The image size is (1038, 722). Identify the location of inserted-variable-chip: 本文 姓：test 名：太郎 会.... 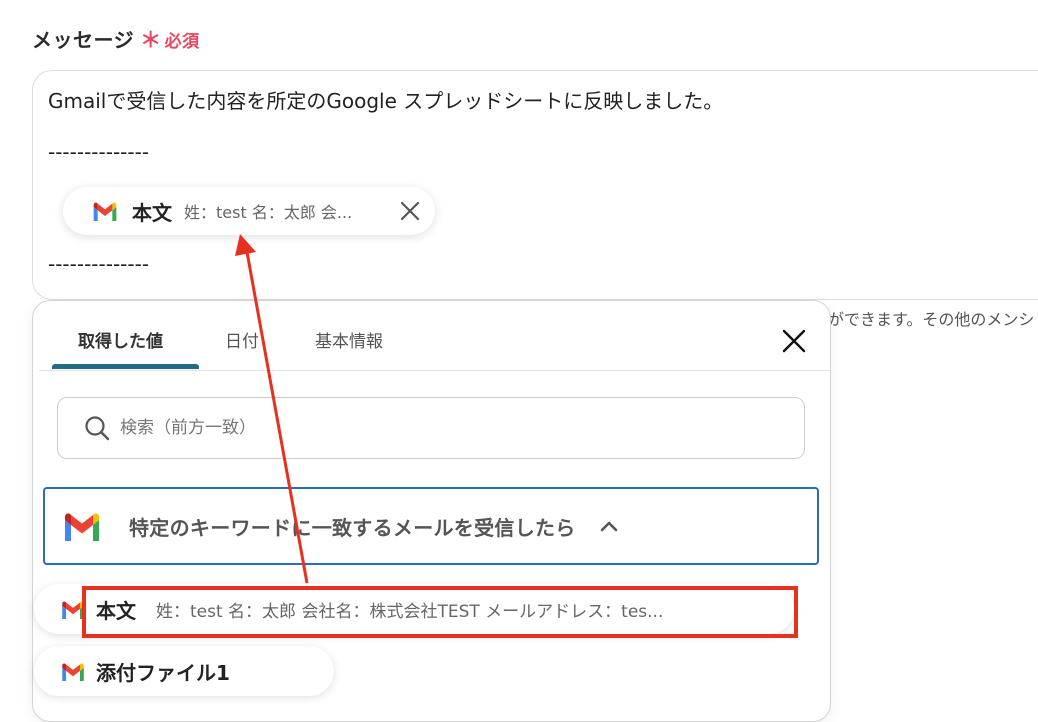
(249, 211).